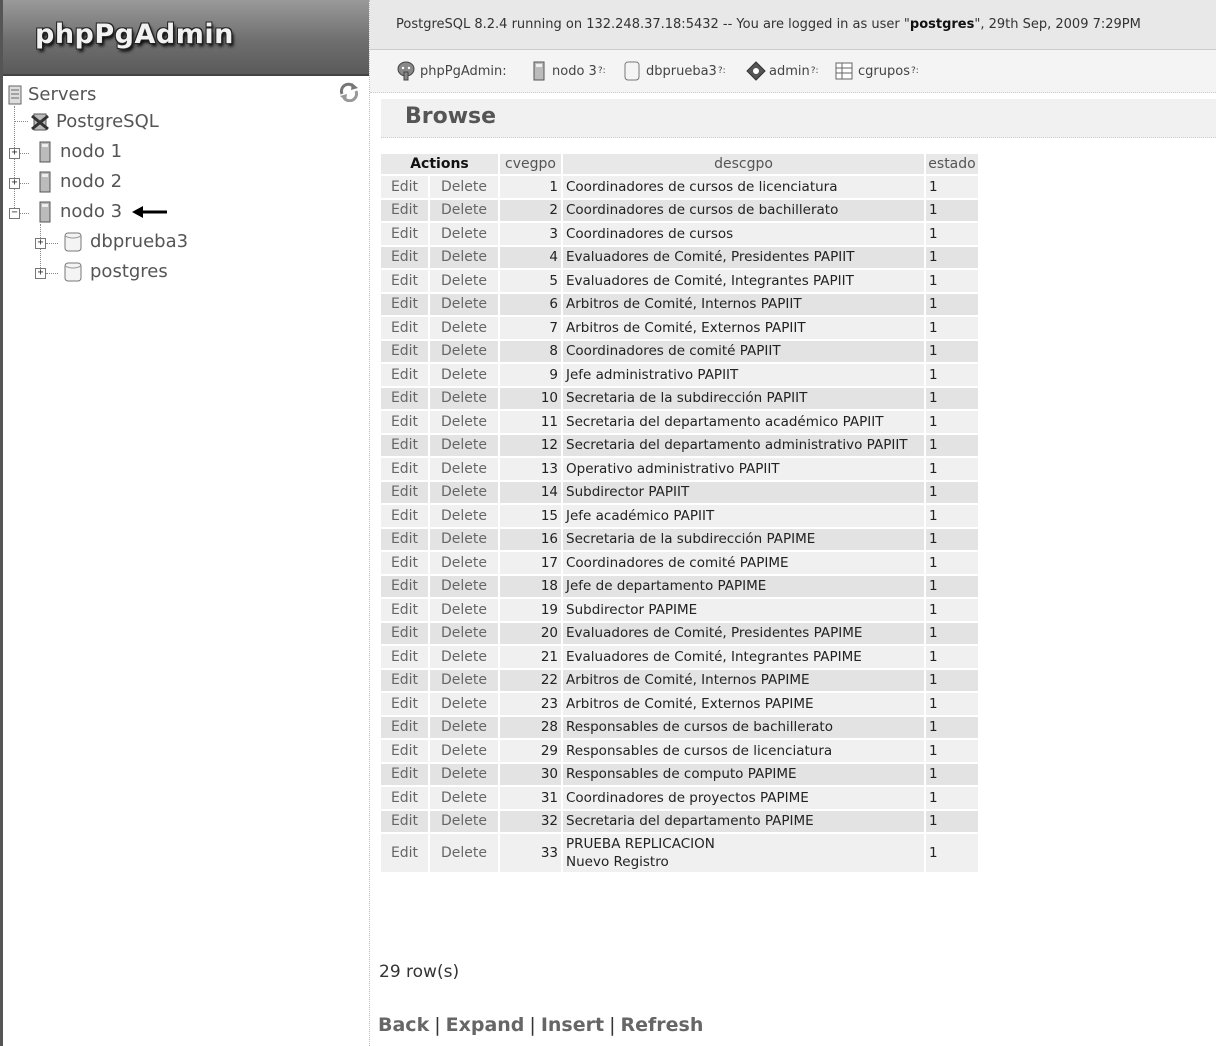 This screenshot has height=1046, width=1216. I want to click on breadcrumb-schema: admin?:, so click(782, 71).